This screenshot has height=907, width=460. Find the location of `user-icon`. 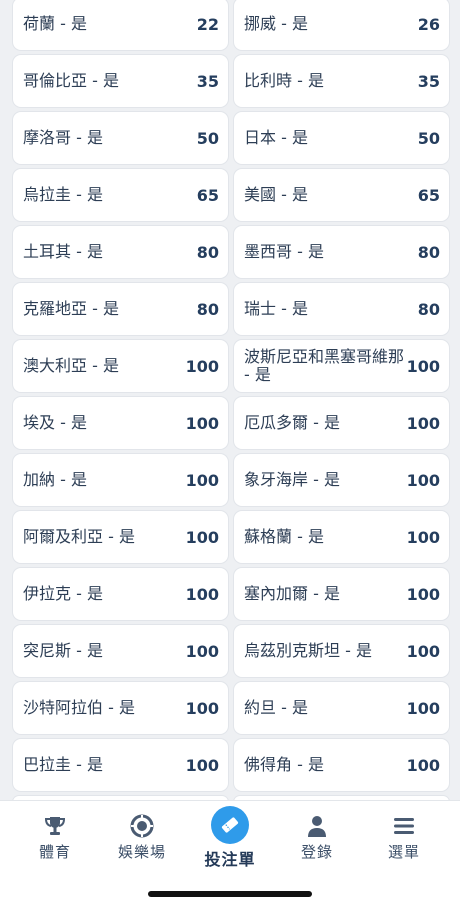

user-icon is located at coordinates (317, 826).